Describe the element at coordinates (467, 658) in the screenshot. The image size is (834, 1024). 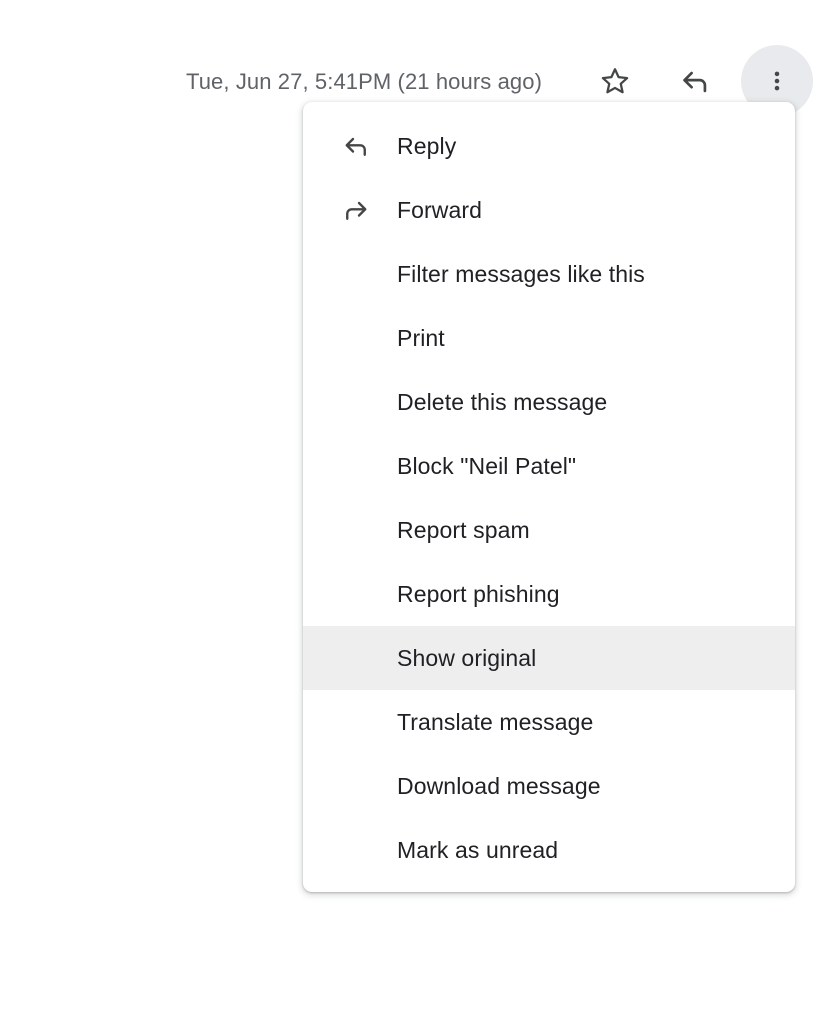
I see `menu-item-label: Show original` at that location.